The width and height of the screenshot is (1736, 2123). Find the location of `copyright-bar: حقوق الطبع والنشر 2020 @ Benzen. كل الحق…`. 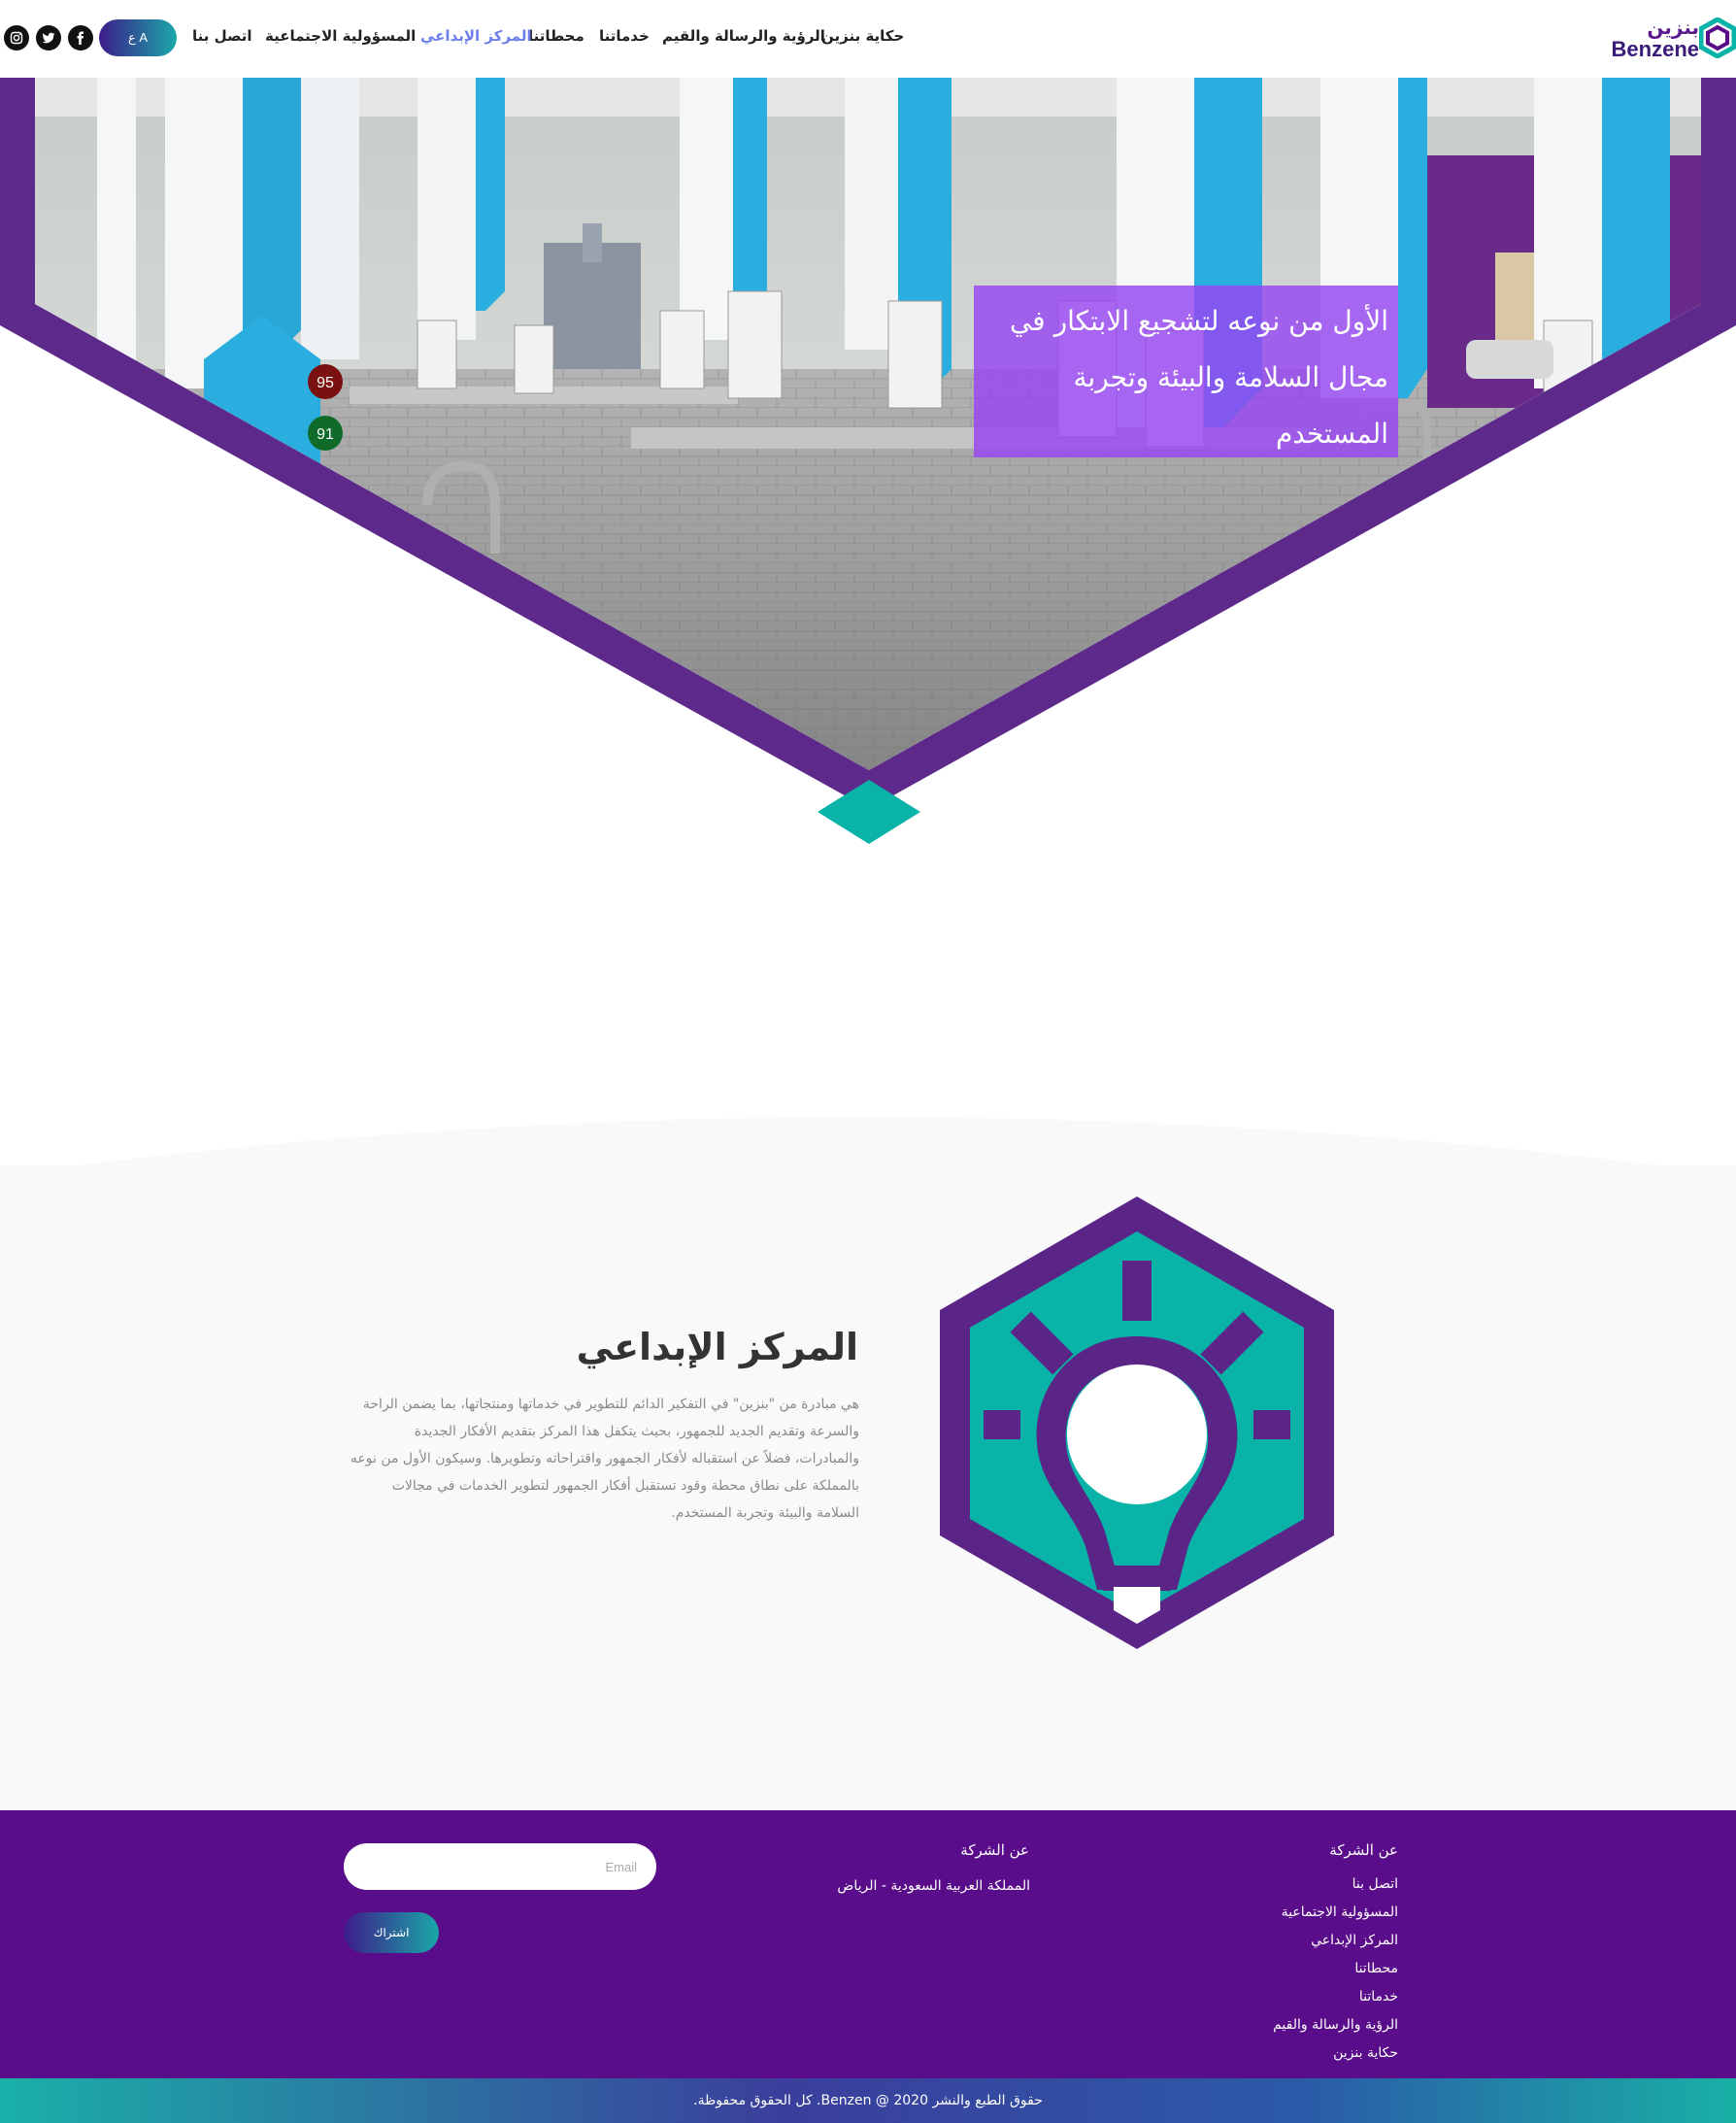

copyright-bar: حقوق الطبع والنشر 2020 @ Benzen. كل الحق… is located at coordinates (868, 2100).